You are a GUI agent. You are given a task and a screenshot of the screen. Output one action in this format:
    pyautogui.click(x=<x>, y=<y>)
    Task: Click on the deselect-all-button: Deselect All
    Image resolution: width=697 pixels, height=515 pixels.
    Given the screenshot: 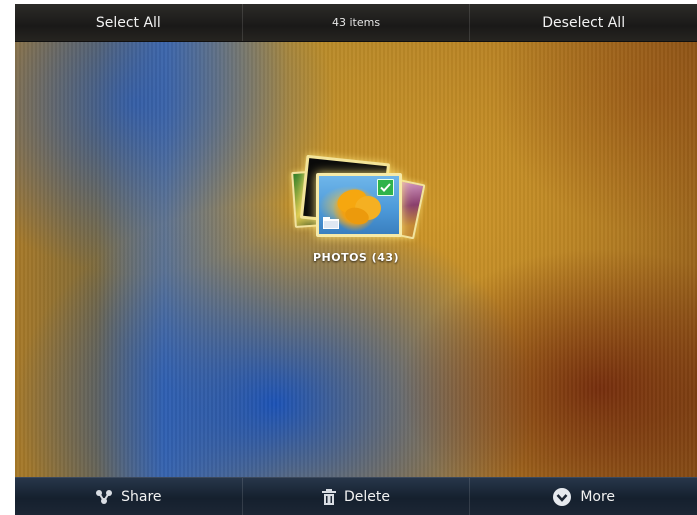 What is the action you would take?
    pyautogui.click(x=583, y=22)
    